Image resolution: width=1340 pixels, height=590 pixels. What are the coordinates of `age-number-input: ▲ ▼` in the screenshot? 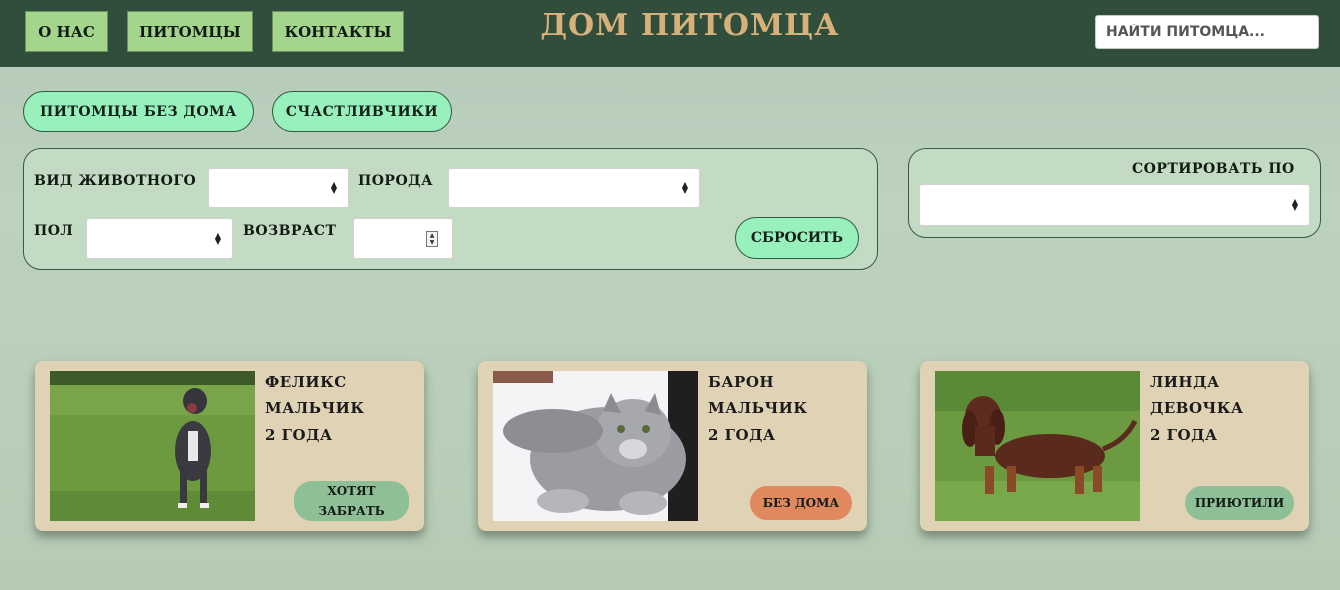 It's located at (403, 238).